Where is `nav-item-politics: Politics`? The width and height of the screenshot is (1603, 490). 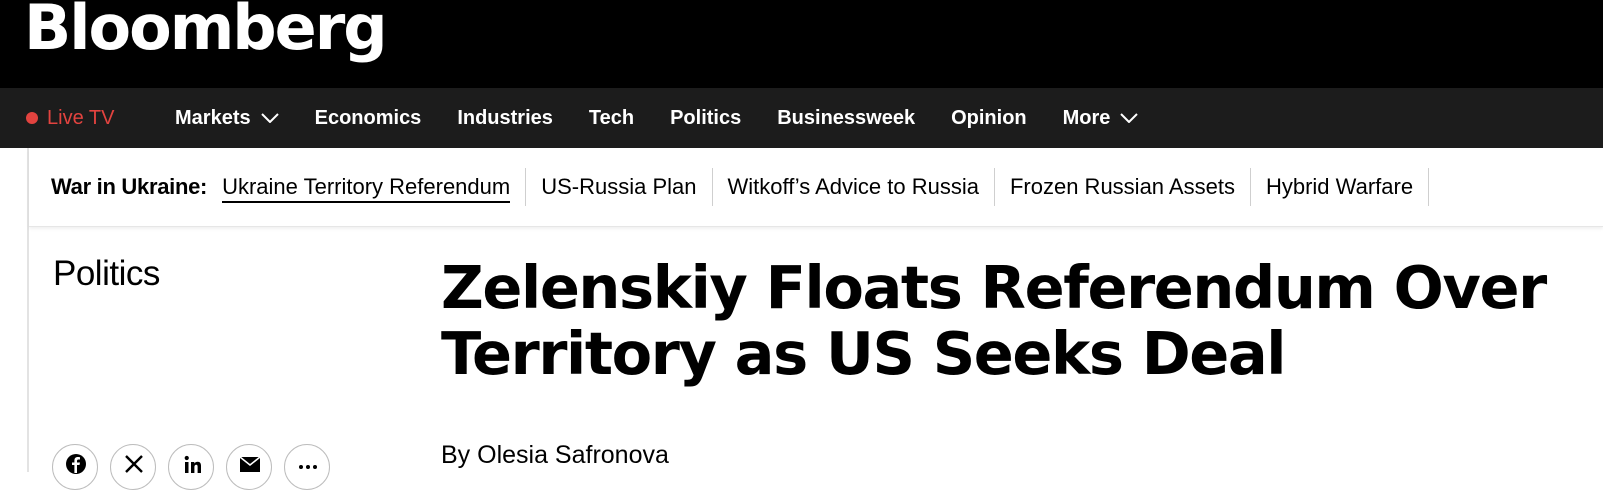
nav-item-politics: Politics is located at coordinates (705, 118).